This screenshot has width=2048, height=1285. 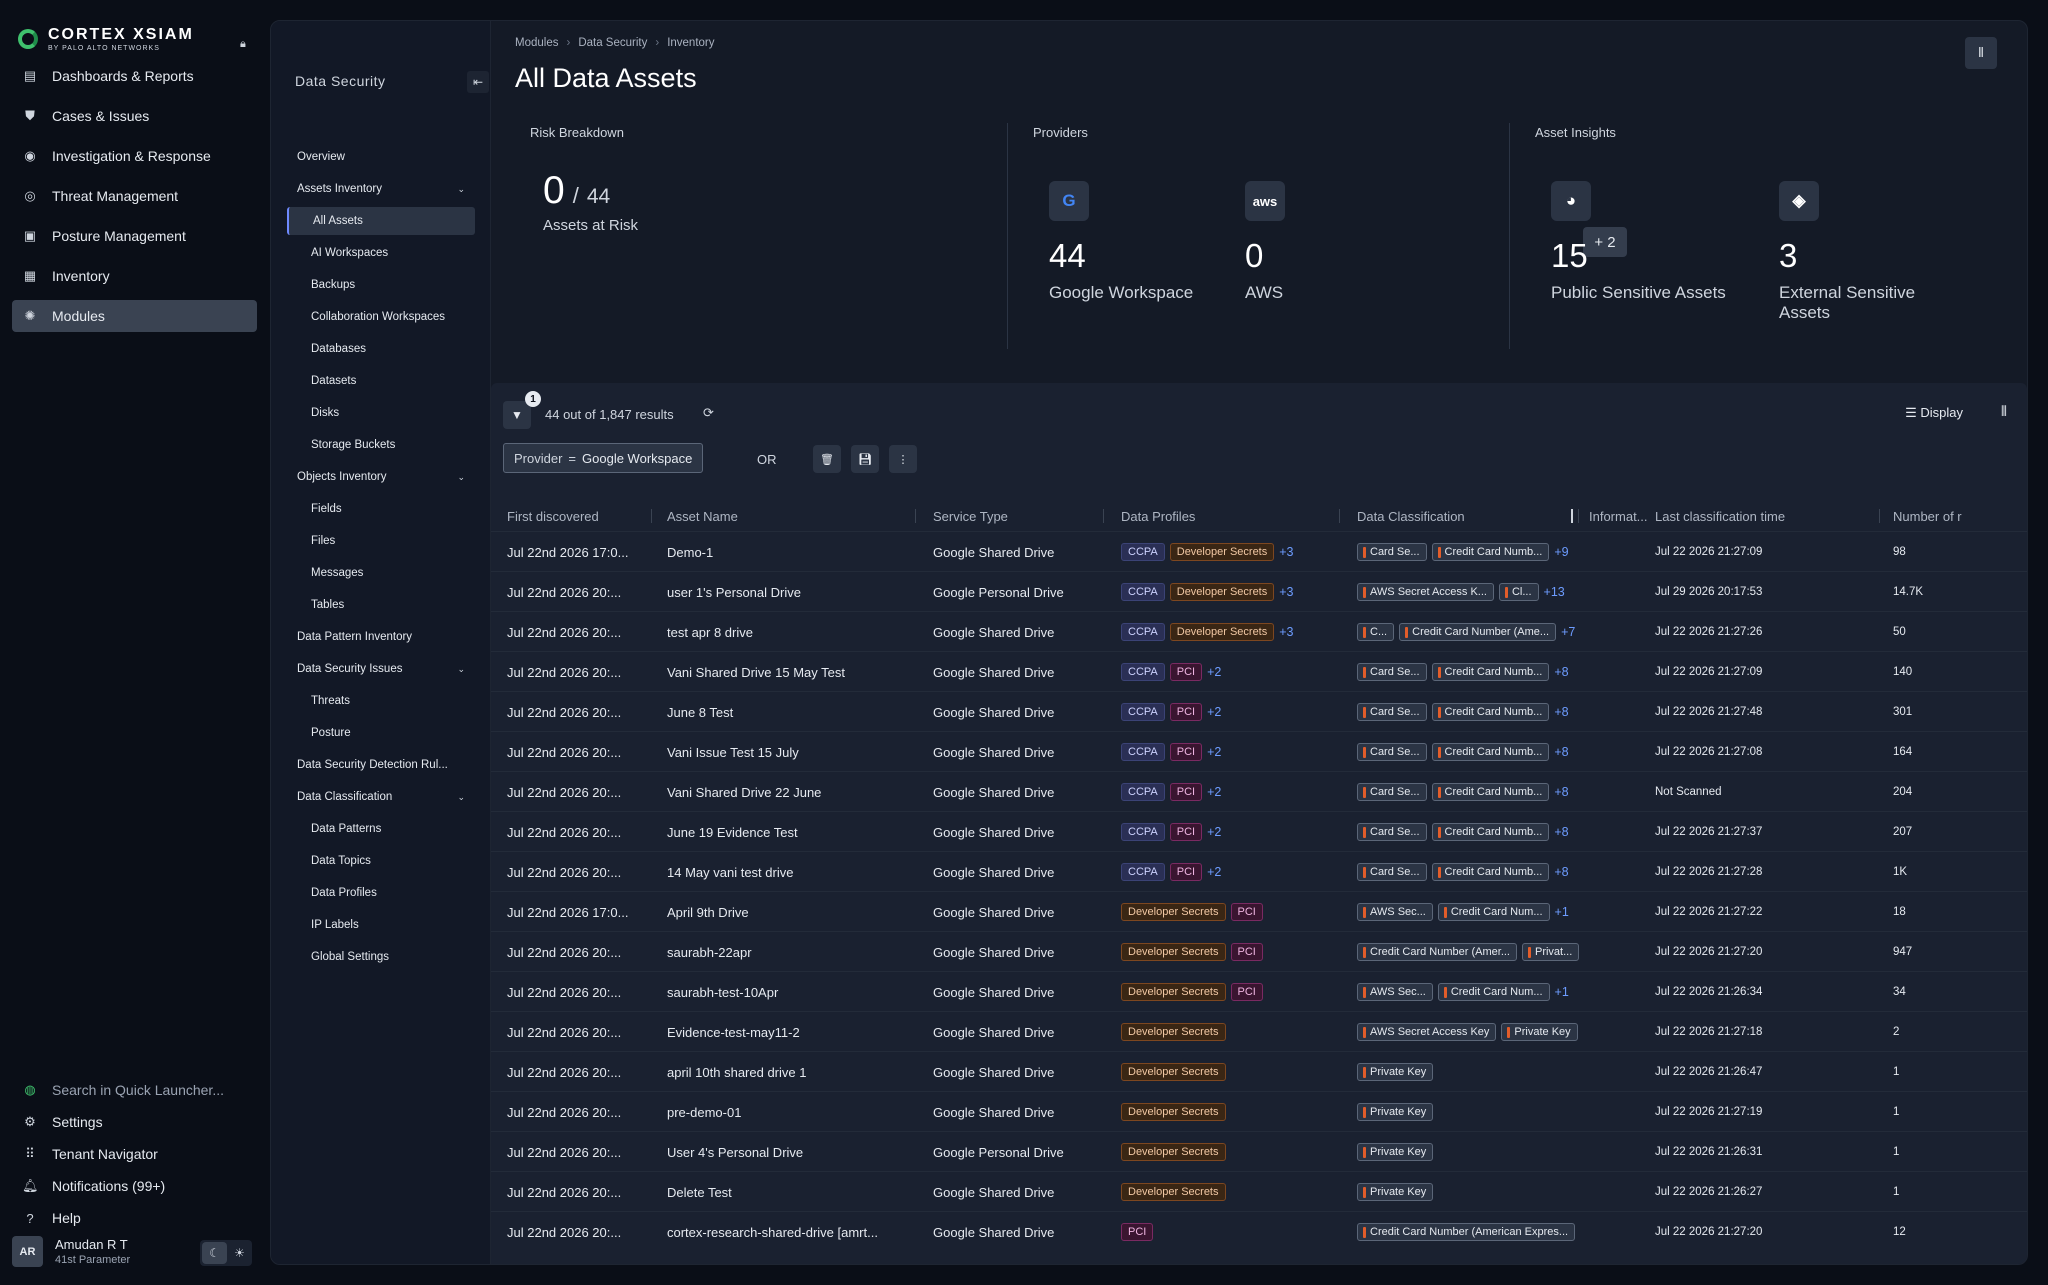 I want to click on more-classifications-link: +1, so click(x=1562, y=912).